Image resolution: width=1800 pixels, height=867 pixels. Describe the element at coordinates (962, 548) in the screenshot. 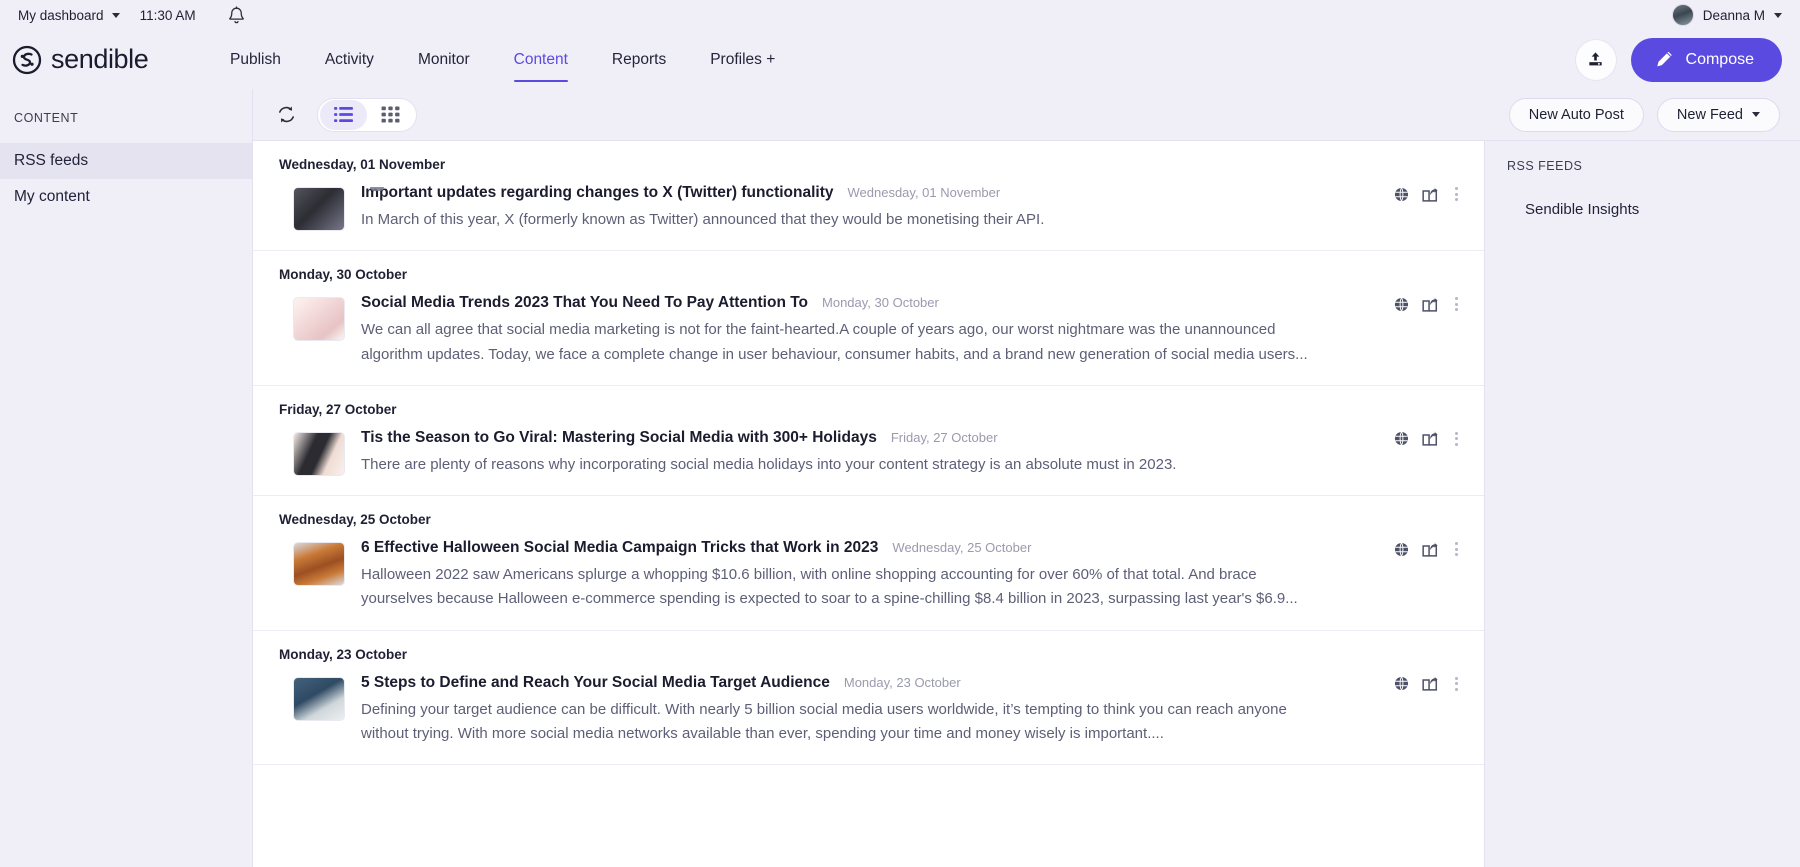

I see `post-date: Wednesday, 25 October` at that location.